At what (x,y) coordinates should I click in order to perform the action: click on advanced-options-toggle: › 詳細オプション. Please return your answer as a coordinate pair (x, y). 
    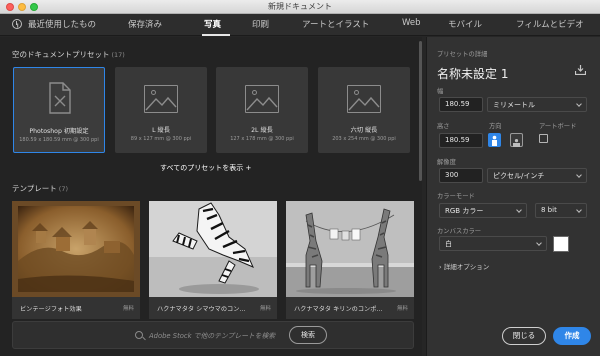
    Looking at the image, I should click on (464, 266).